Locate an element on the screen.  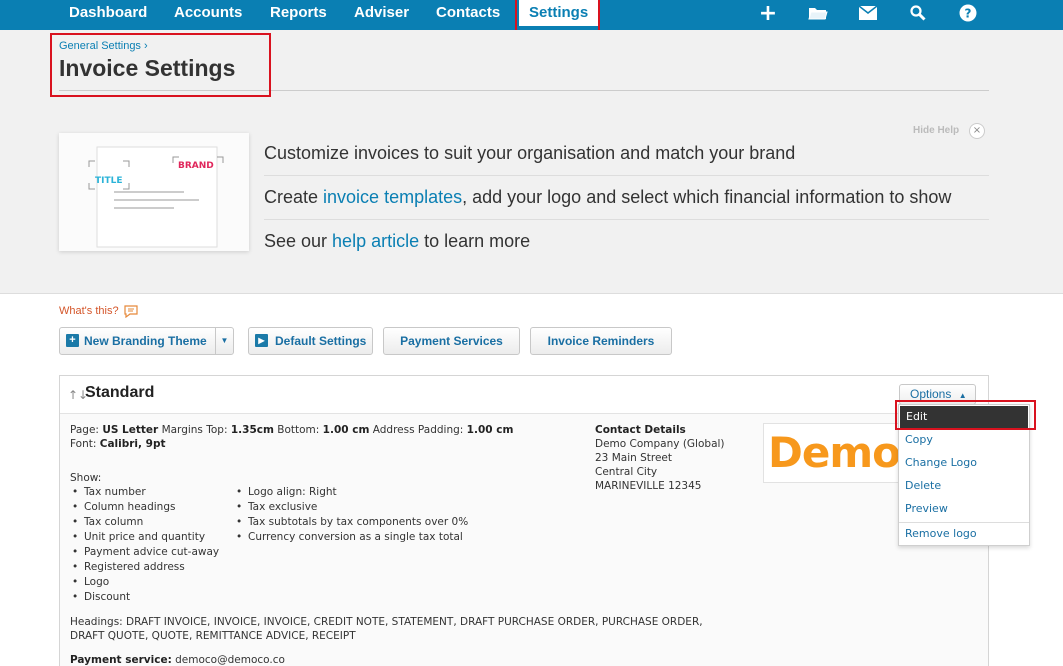
address-padding-value: 1.00 cm is located at coordinates (490, 430).